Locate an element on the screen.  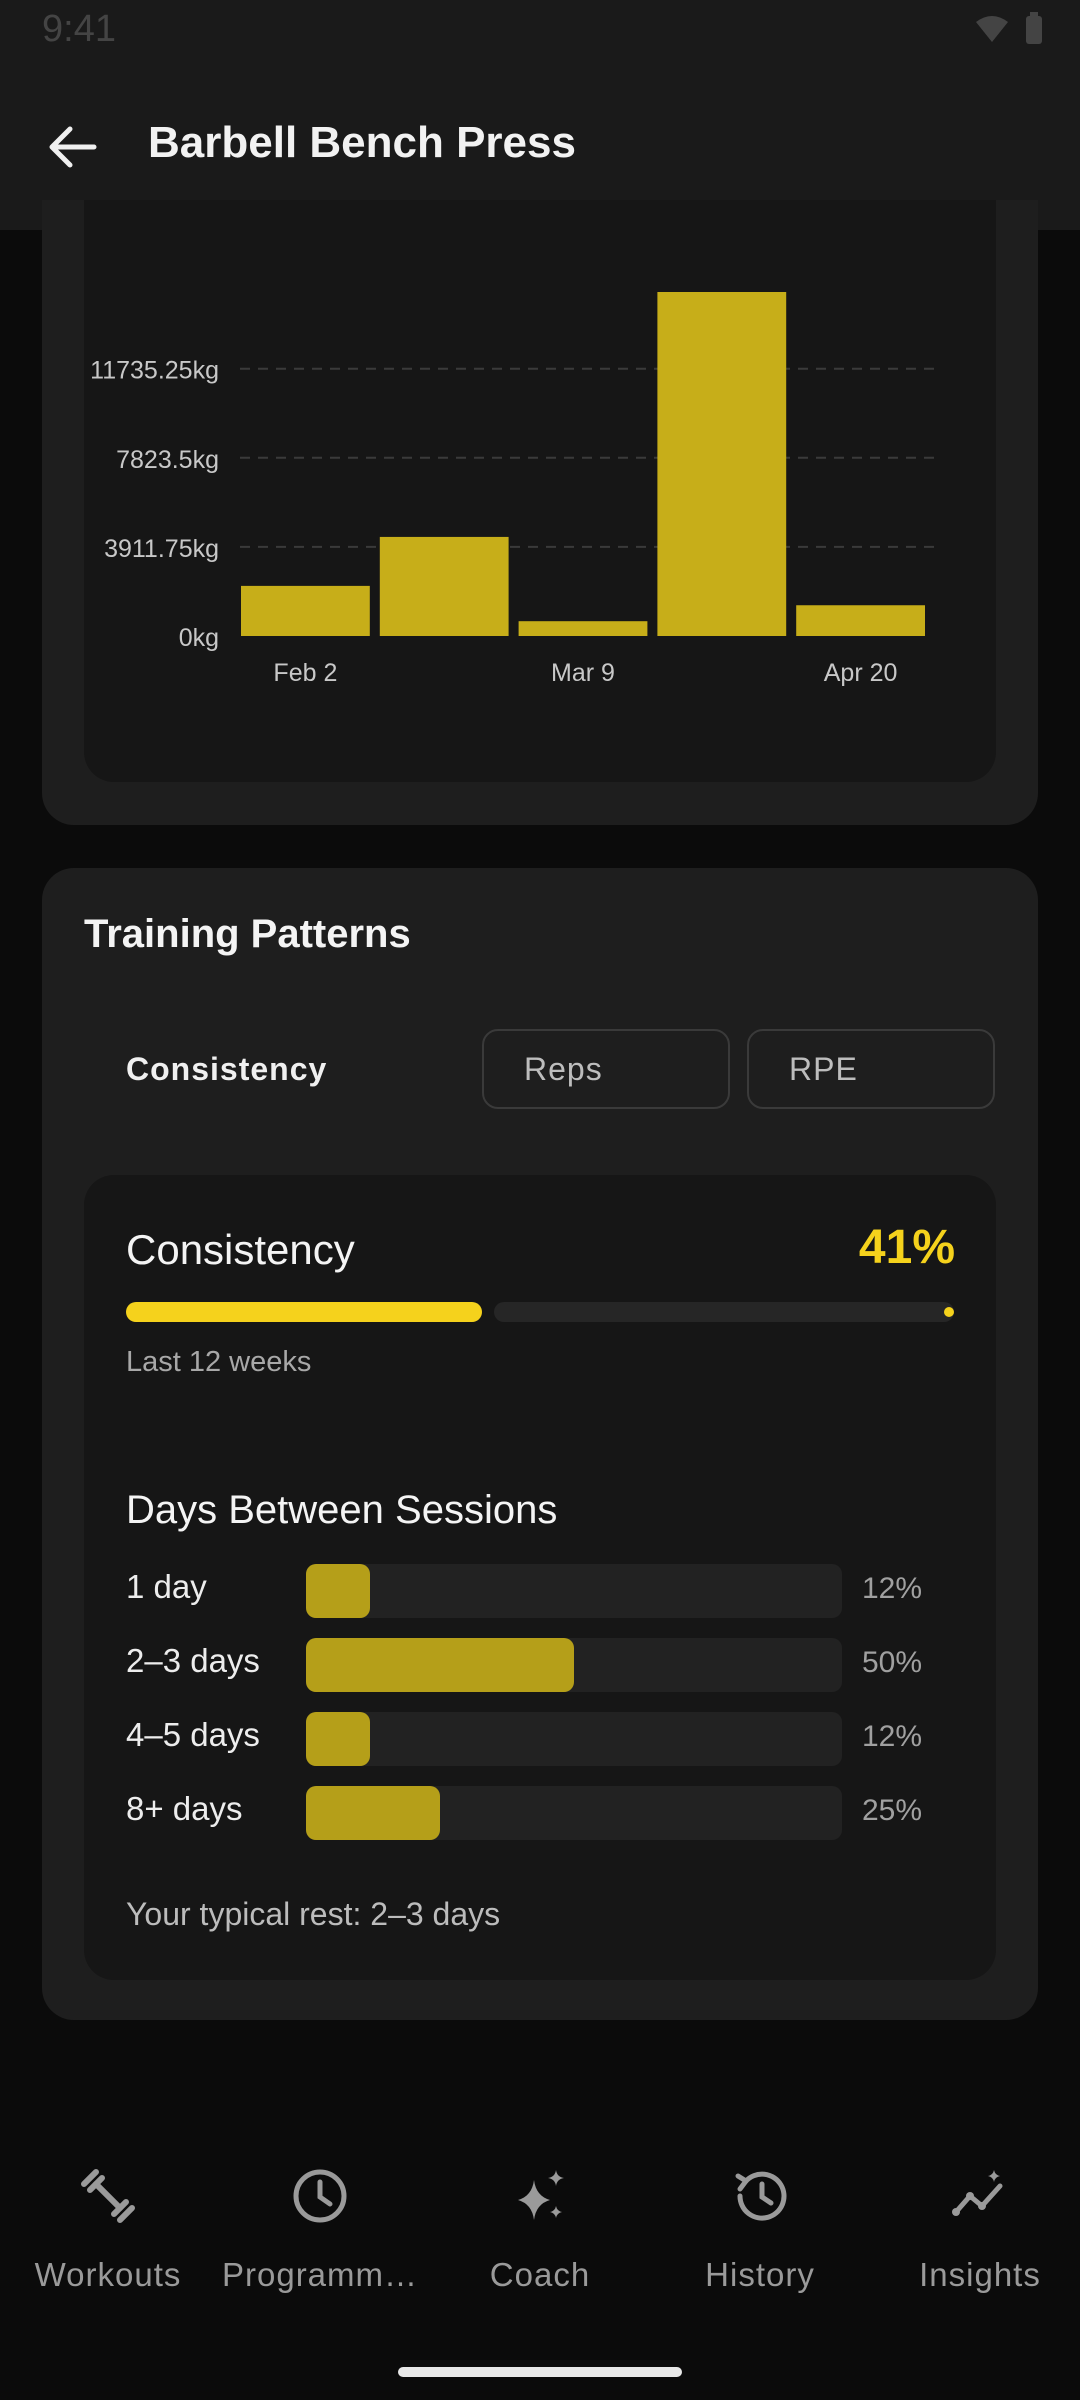
nav-item-workouts: Workouts is located at coordinates (108, 2235).